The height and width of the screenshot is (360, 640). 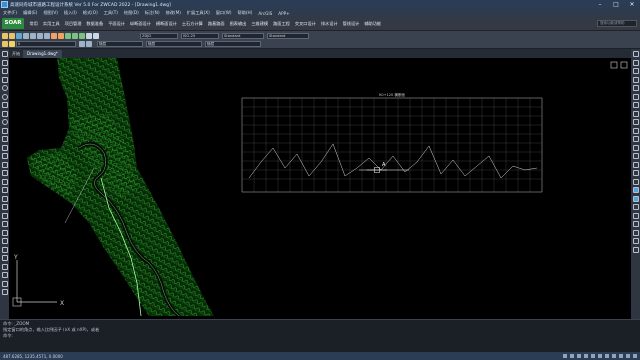 What do you see at coordinates (628, 356) in the screenshot?
I see `workspace-icon` at bounding box center [628, 356].